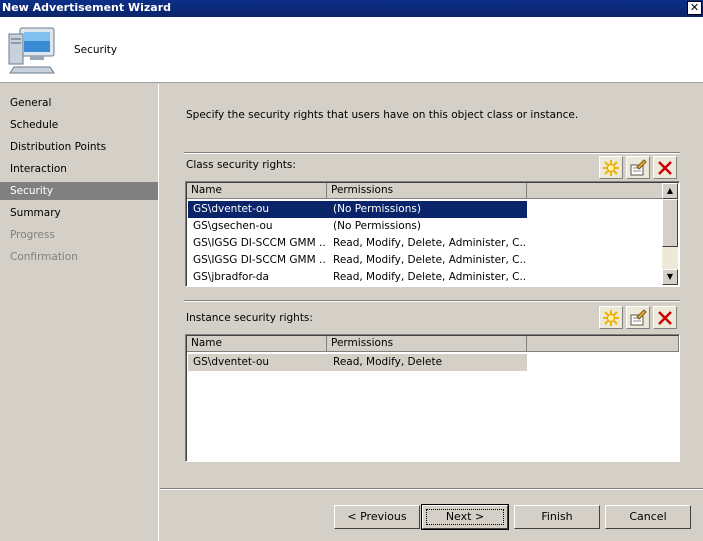  Describe the element at coordinates (79, 147) in the screenshot. I see `nav-item-distribution-points: Distribution Points` at that location.